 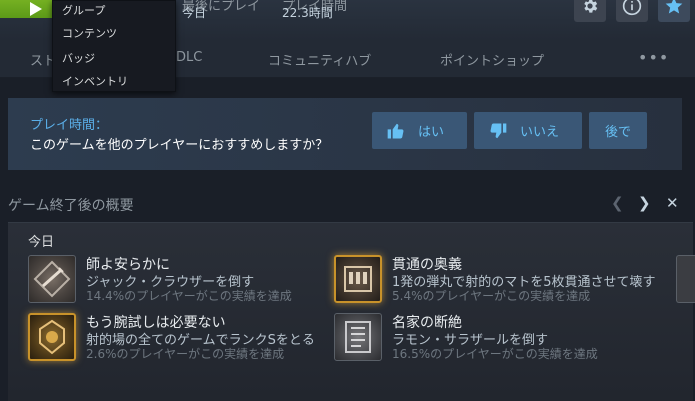 I want to click on menu-item-badges: バッジ, so click(x=78, y=58).